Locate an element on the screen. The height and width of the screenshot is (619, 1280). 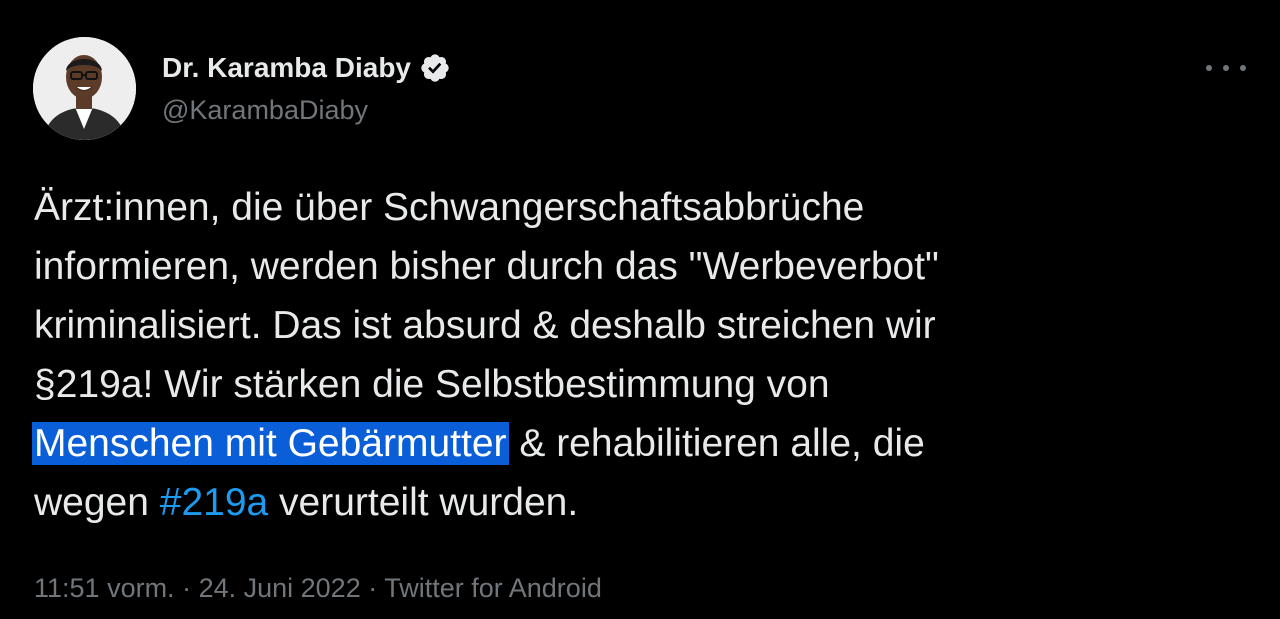
tweet-text-segment: wegen is located at coordinates (97, 502).